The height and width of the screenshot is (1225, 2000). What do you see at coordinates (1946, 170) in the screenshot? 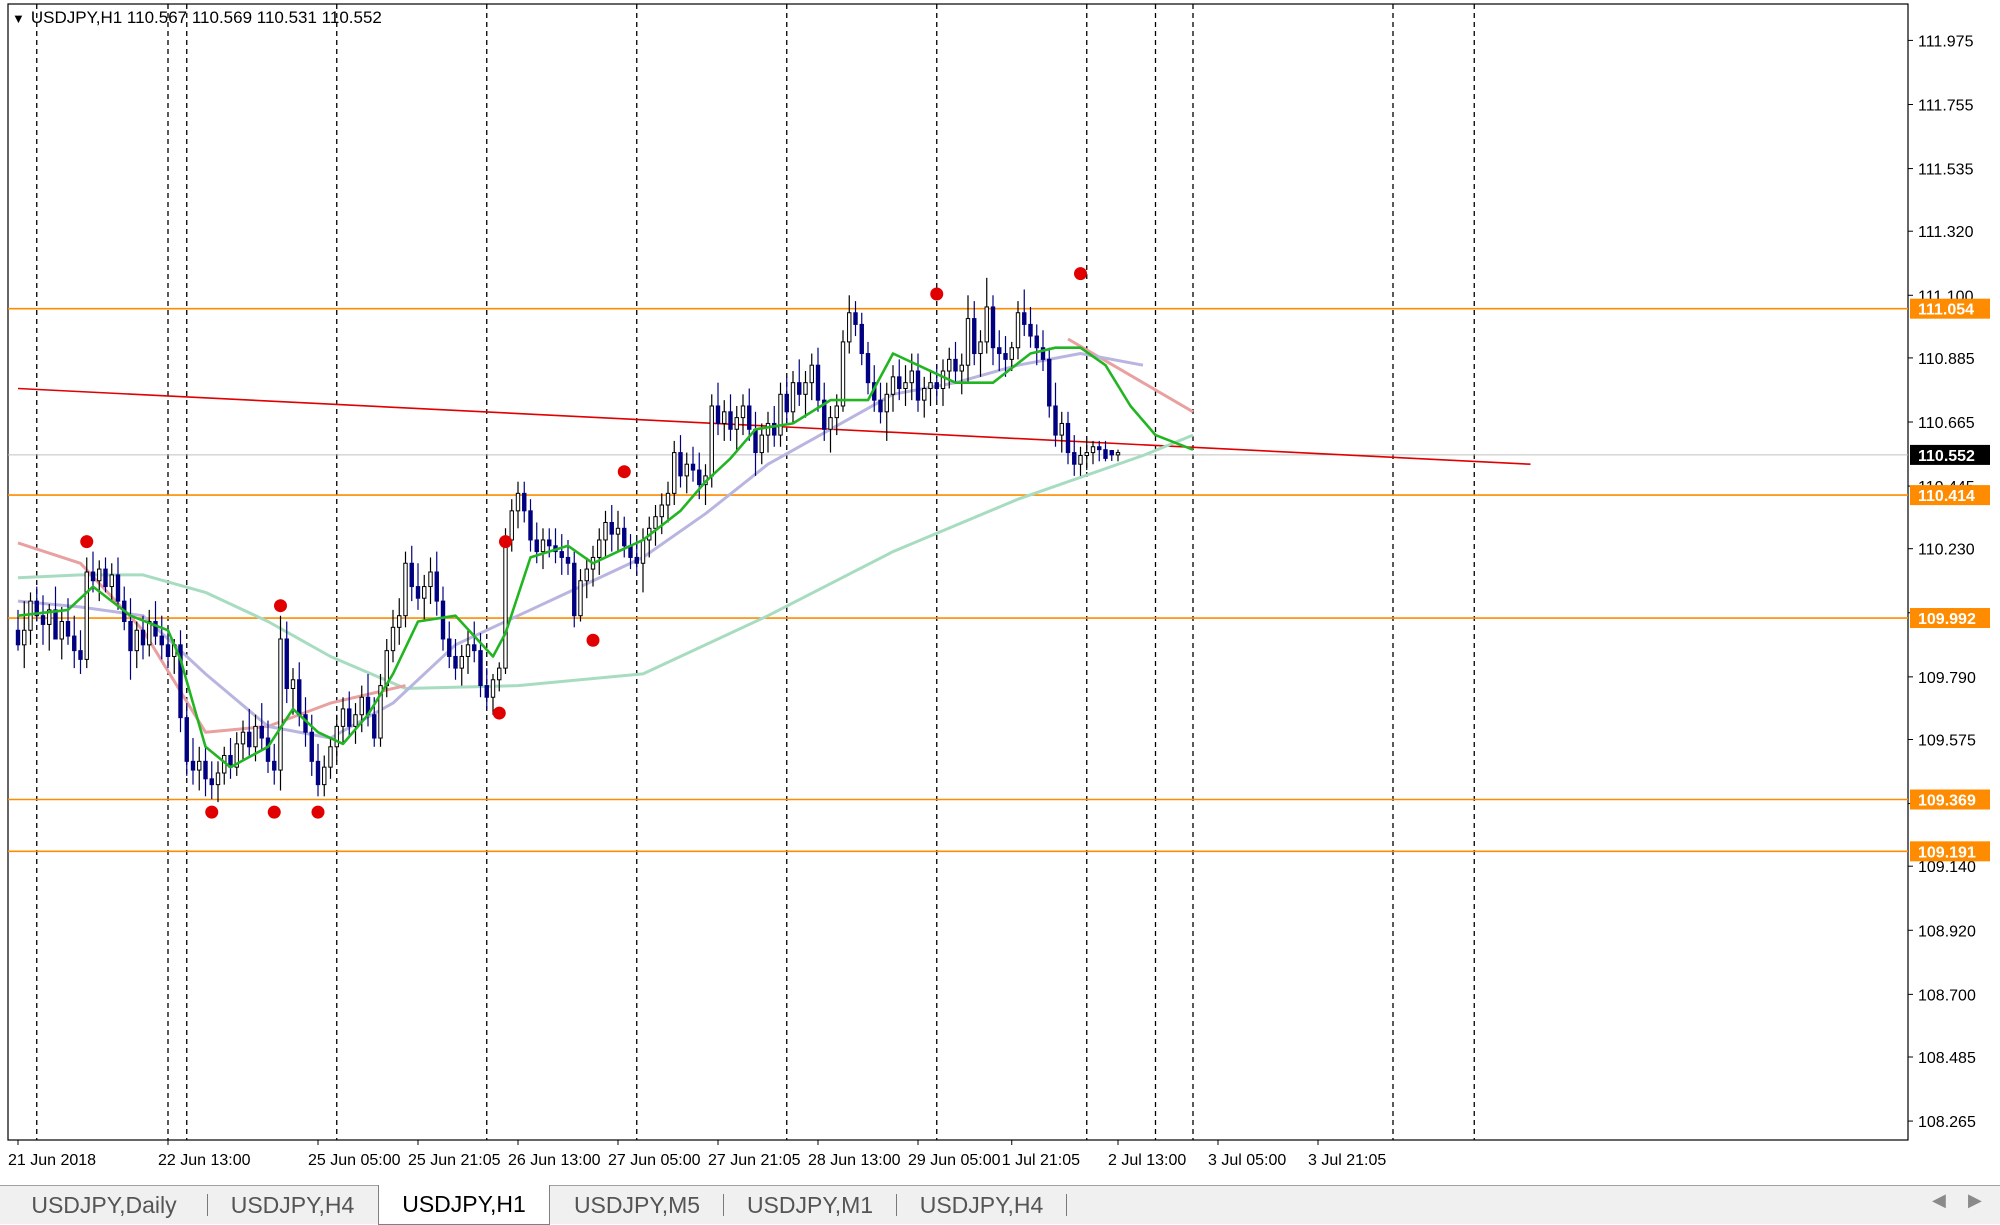
I see `y-axis-tick-label: 111.535` at bounding box center [1946, 170].